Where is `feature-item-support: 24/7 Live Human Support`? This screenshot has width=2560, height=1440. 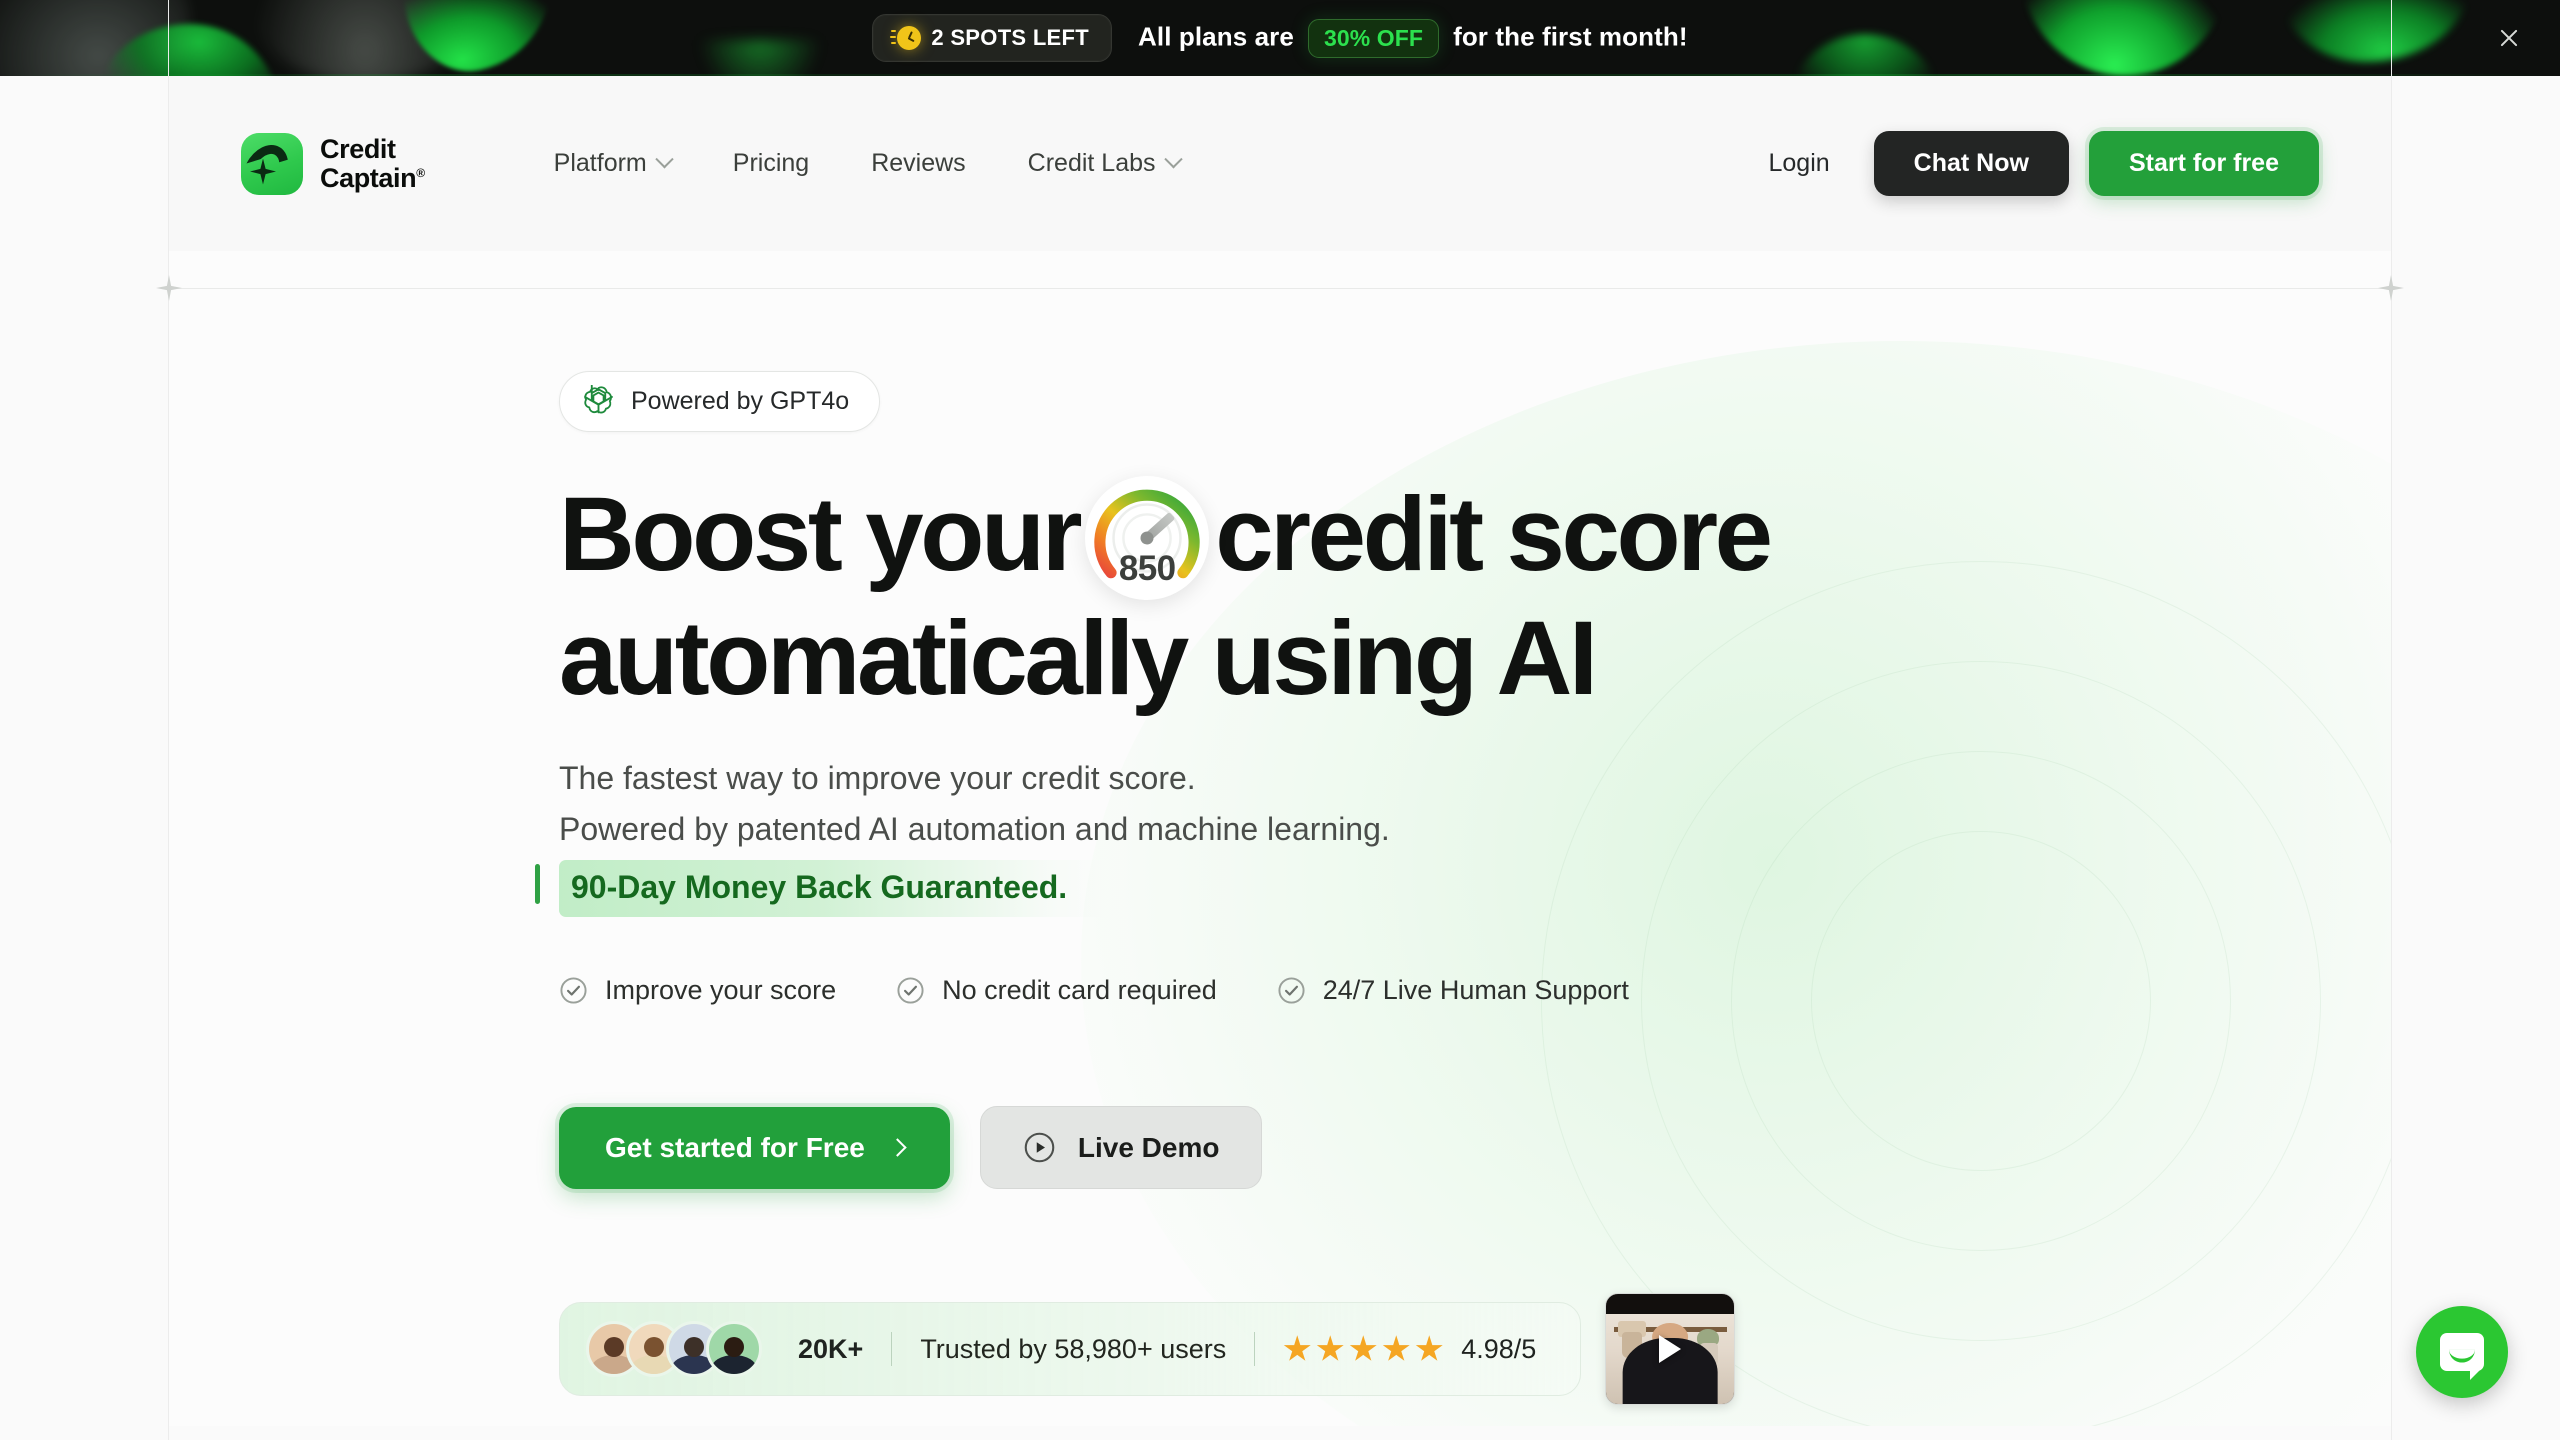 feature-item-support: 24/7 Live Human Support is located at coordinates (1453, 990).